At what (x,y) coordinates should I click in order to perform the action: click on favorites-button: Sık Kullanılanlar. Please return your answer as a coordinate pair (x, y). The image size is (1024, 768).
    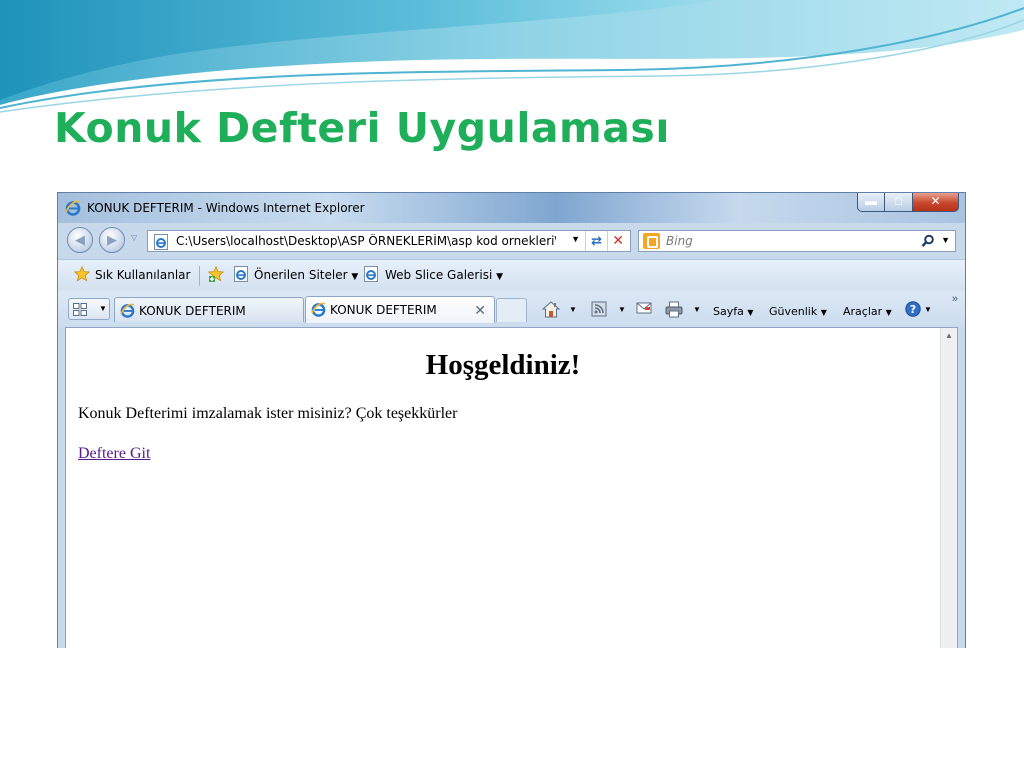
    Looking at the image, I should click on (142, 275).